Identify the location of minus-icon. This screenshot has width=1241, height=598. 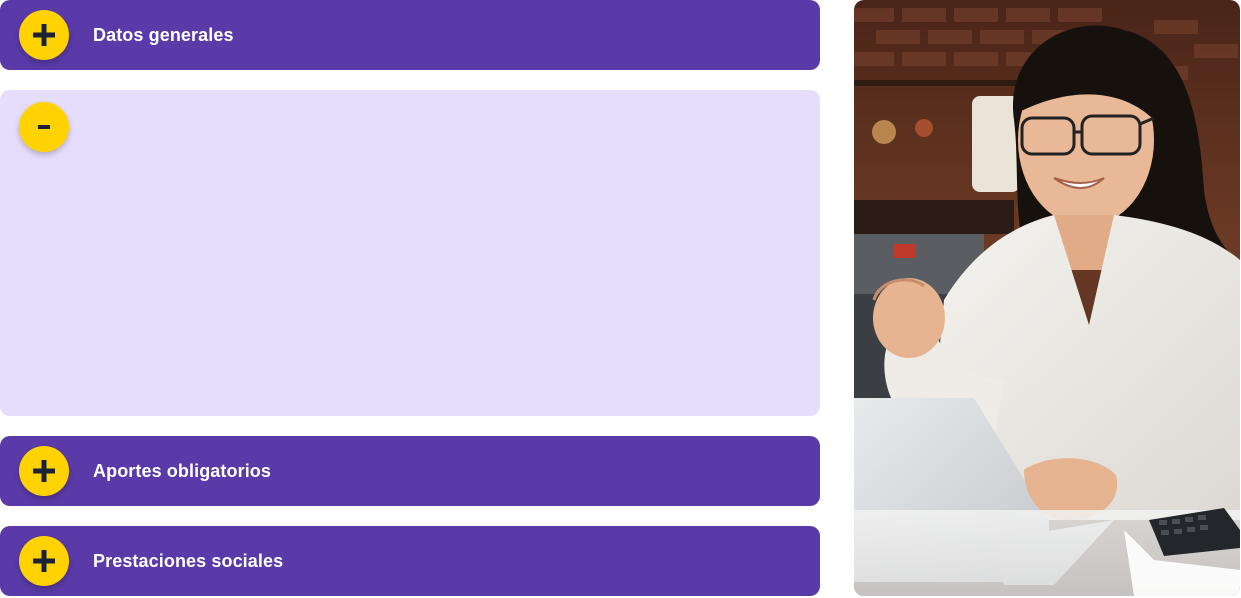
(44, 127).